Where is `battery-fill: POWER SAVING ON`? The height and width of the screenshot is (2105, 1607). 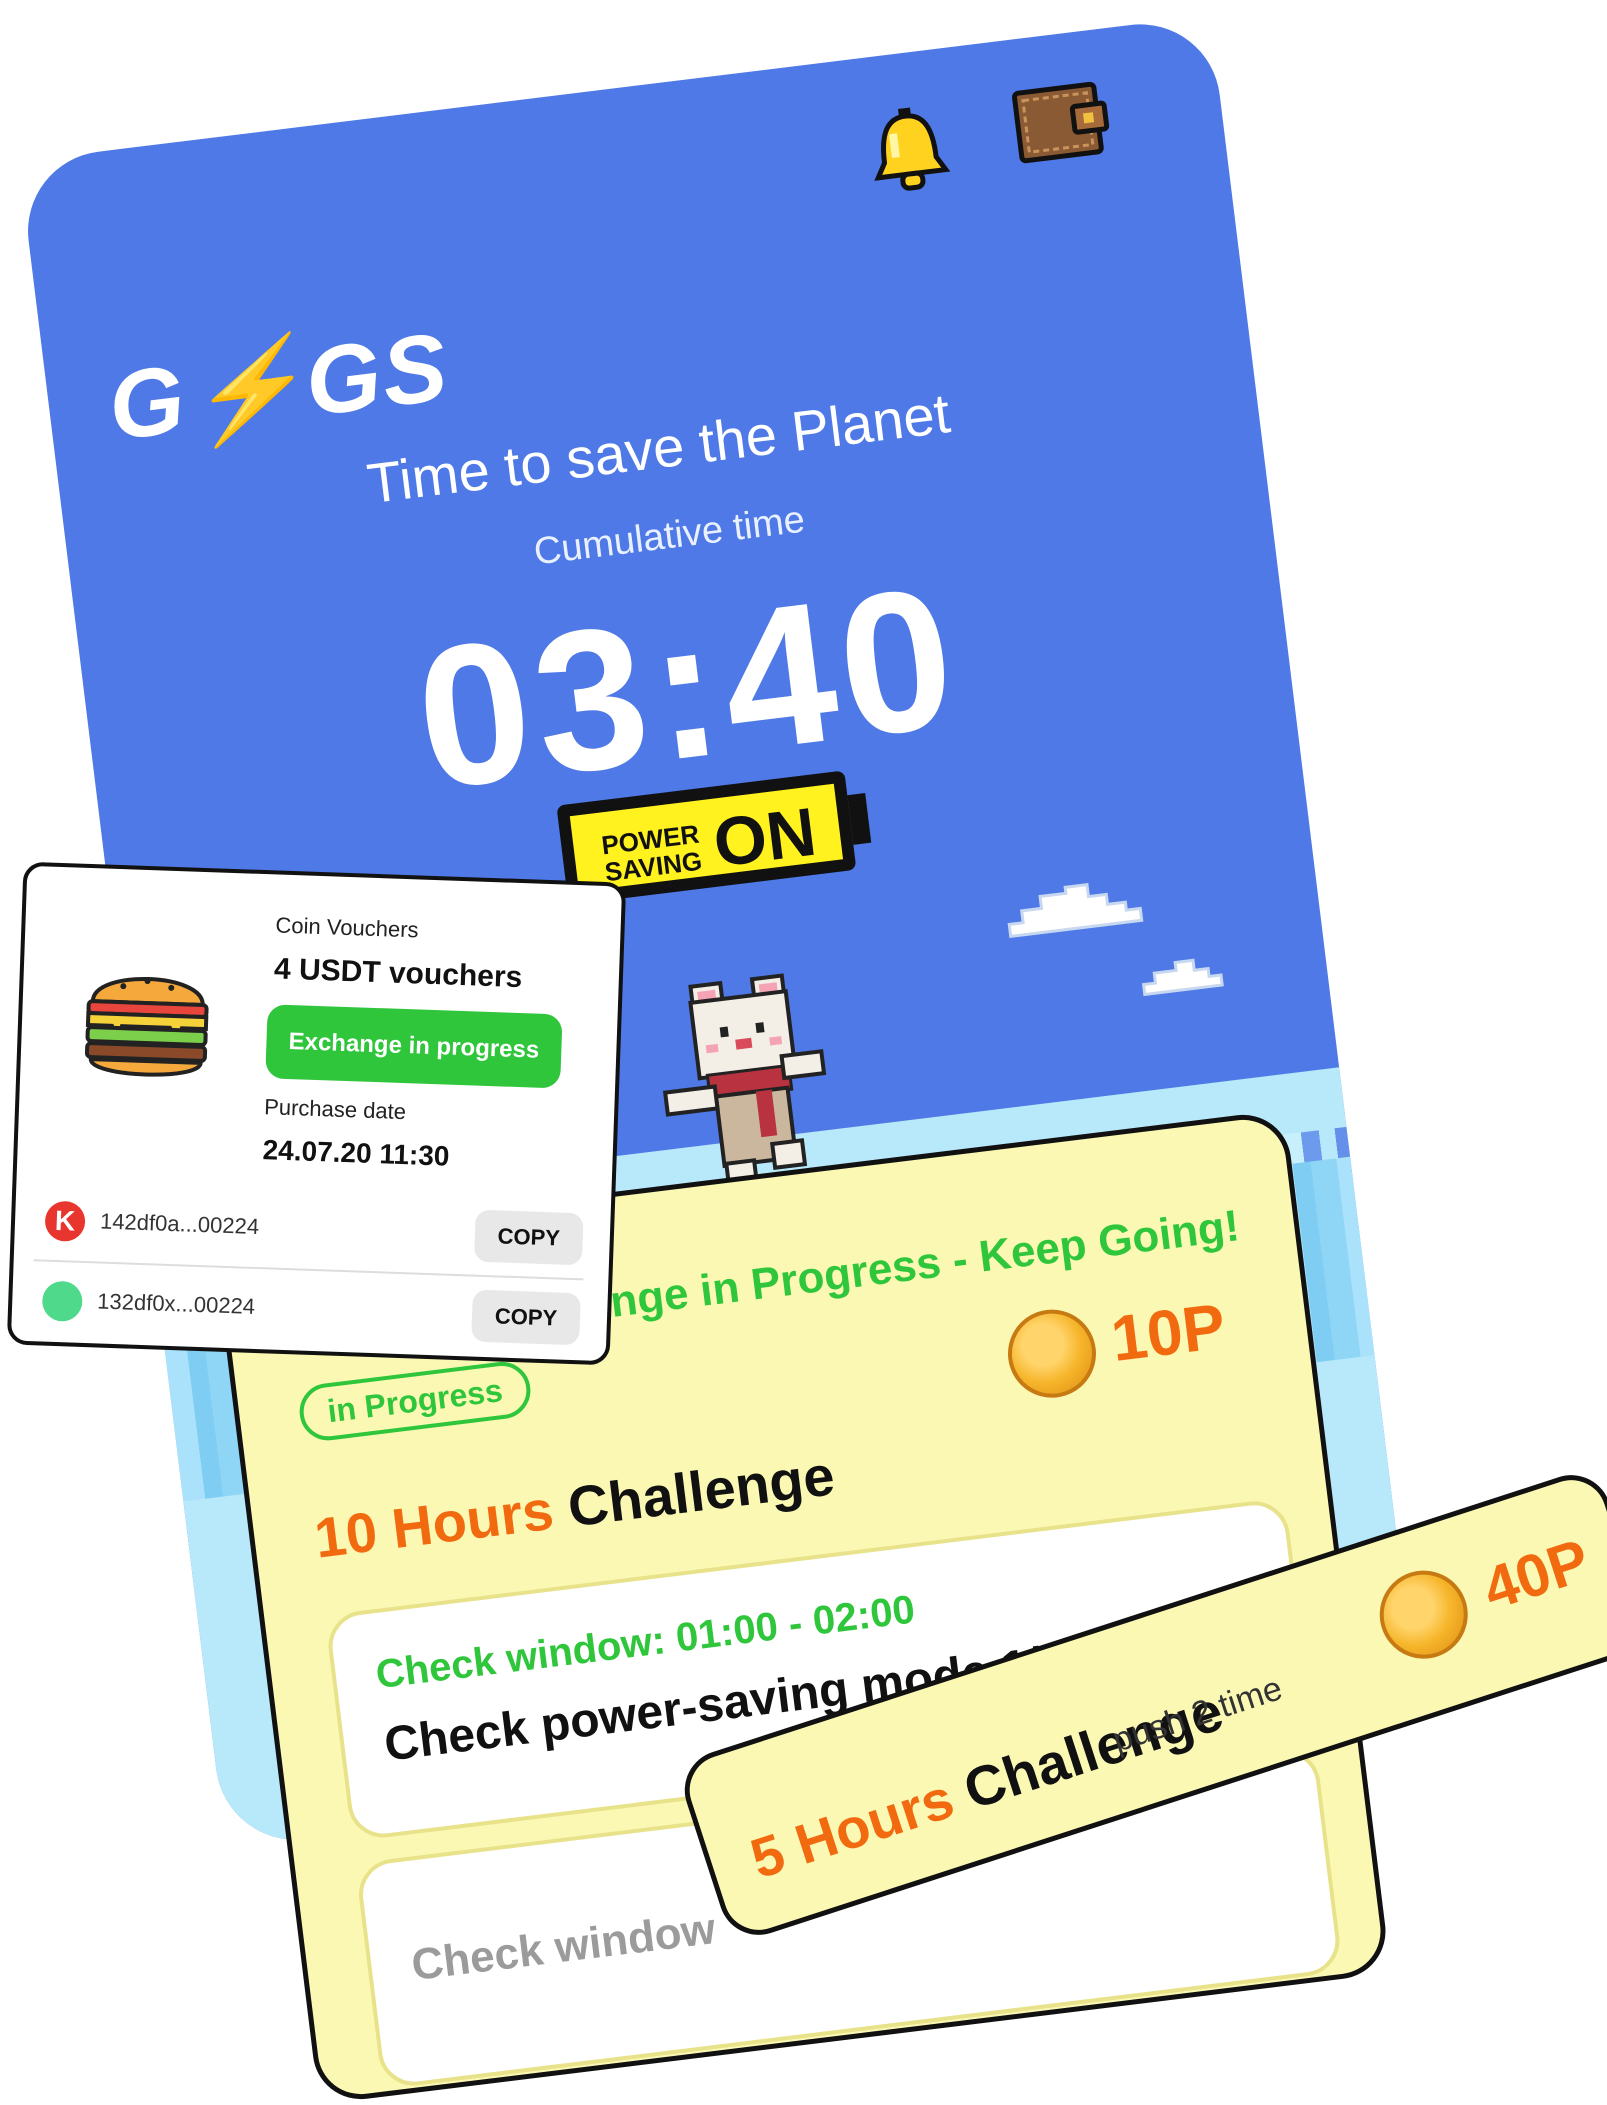 battery-fill: POWER SAVING ON is located at coordinates (706, 837).